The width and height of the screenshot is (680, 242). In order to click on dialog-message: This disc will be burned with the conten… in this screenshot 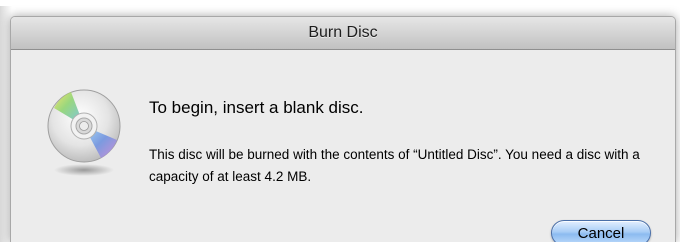, I will do `click(394, 165)`.